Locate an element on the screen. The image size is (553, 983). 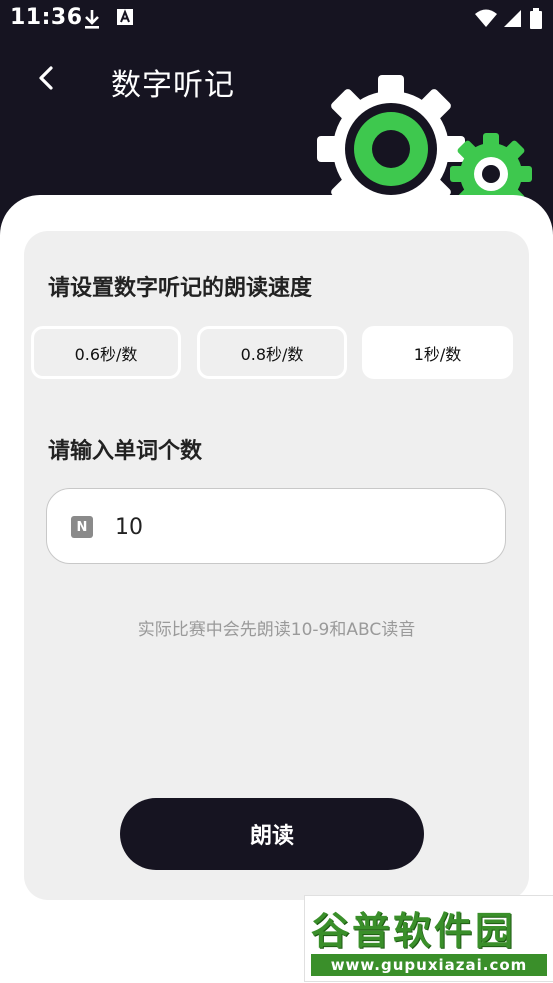
speed-section-label: 请设置数字听记的朗读速度 is located at coordinates (180, 288).